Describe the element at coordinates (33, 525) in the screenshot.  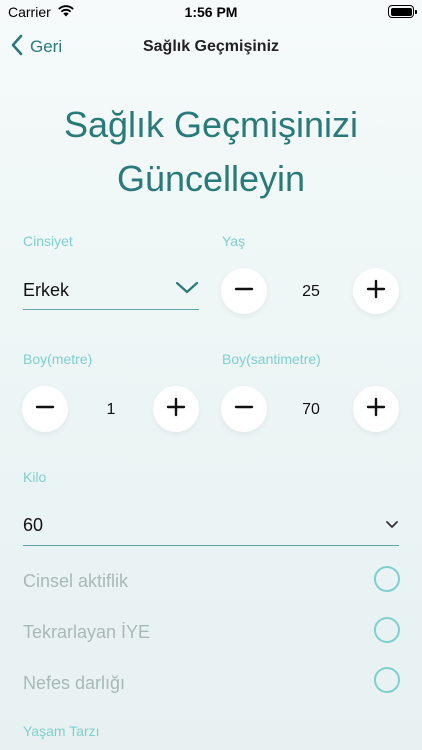
I see `weight-value: 60` at that location.